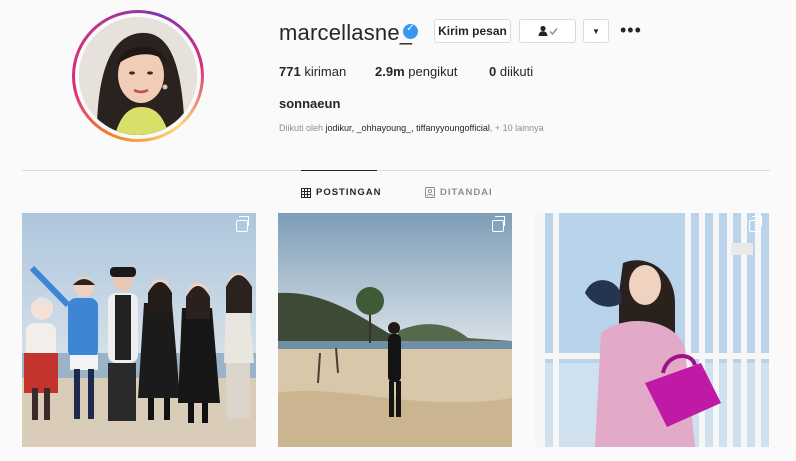 This screenshot has width=796, height=461. I want to click on tab-posts-label: POSTINGAN, so click(349, 192).